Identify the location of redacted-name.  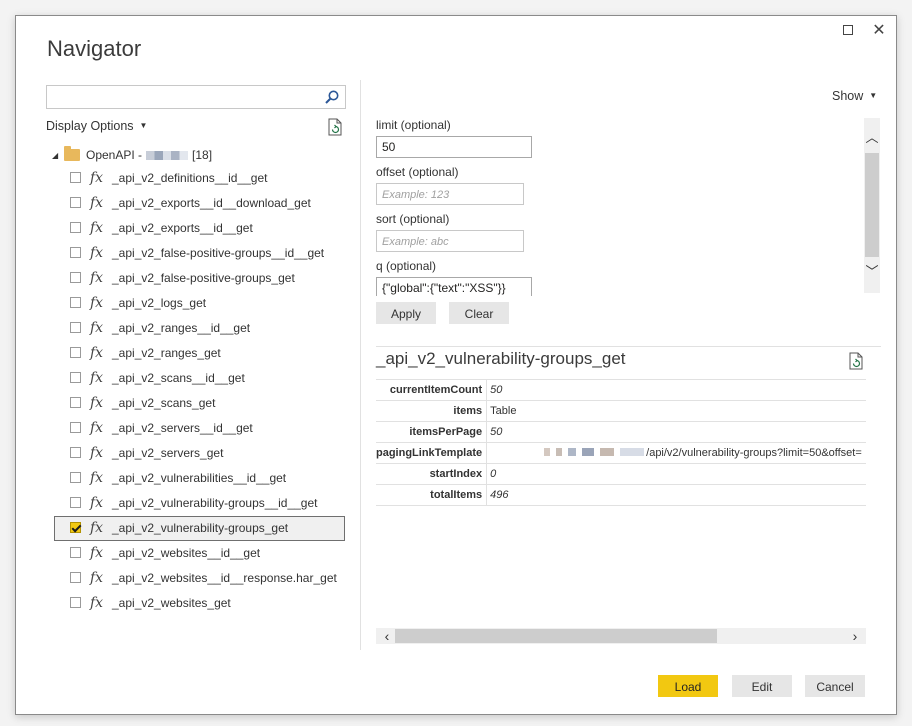
(167, 155).